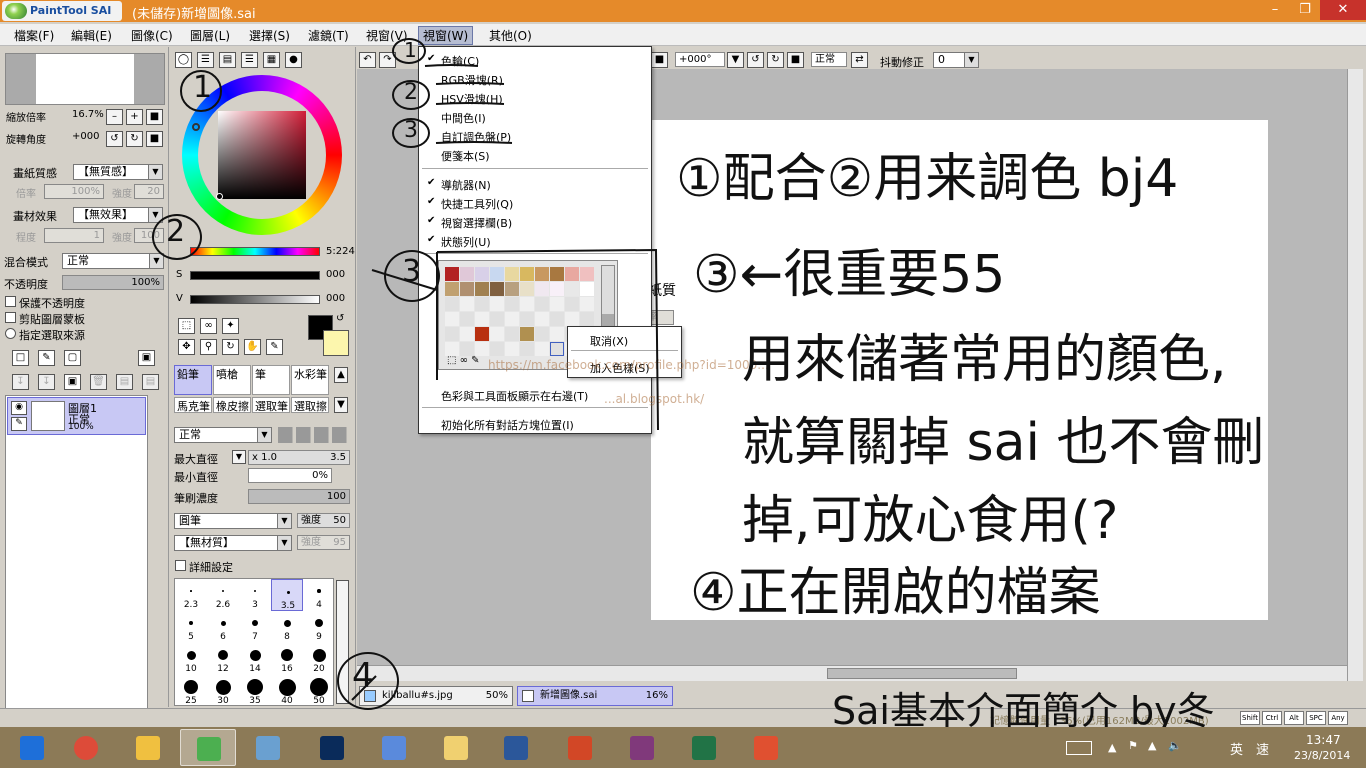 This screenshot has width=1366, height=768. What do you see at coordinates (332, 747) in the screenshot?
I see `taskbar-photoshop-button` at bounding box center [332, 747].